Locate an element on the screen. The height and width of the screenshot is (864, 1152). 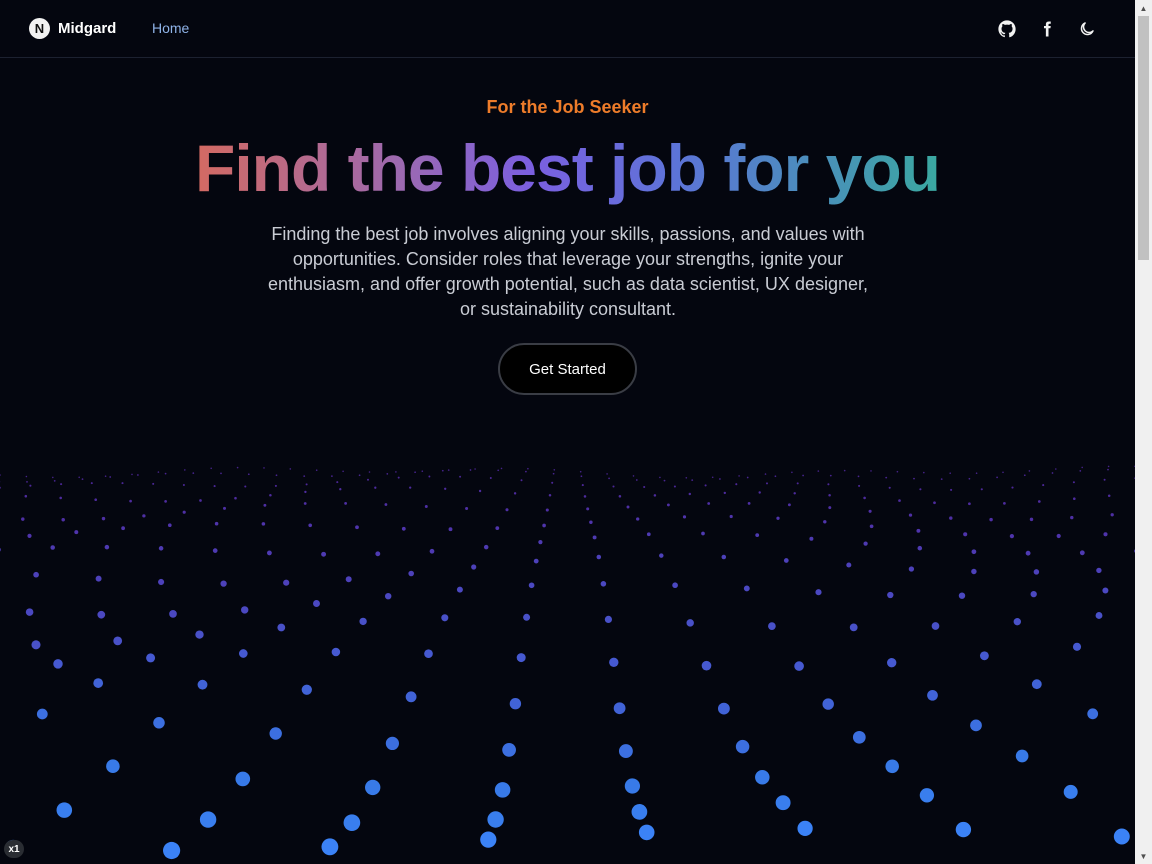
moon-icon is located at coordinates (1087, 29).